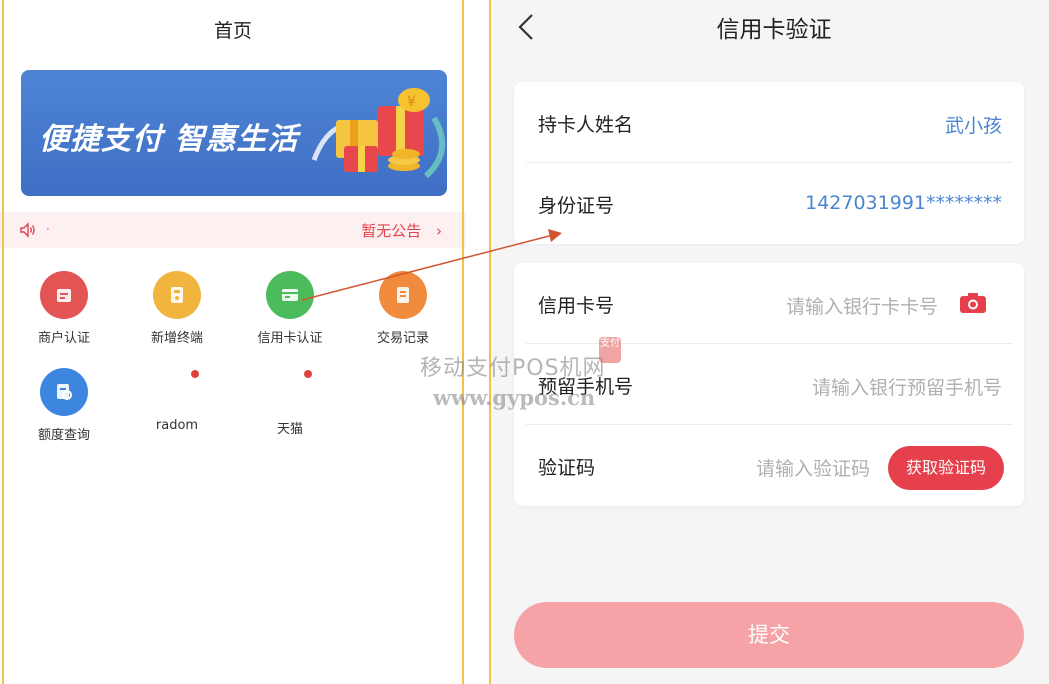 This screenshot has height=684, width=1049. Describe the element at coordinates (403, 295) in the screenshot. I see `records-icon` at that location.